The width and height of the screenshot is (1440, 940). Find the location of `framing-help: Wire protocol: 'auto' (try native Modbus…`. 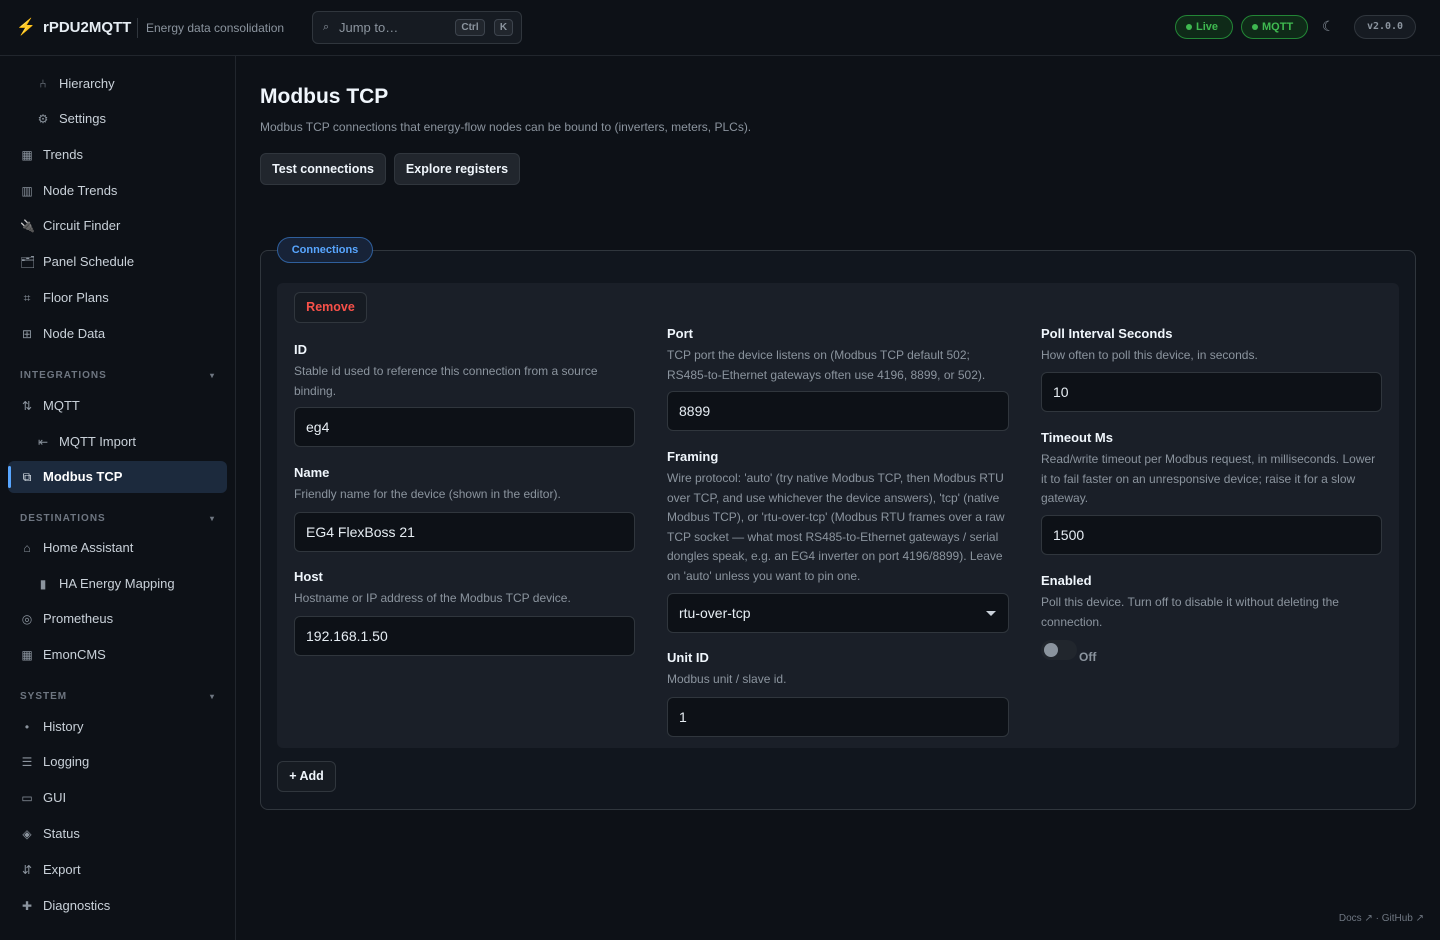

framing-help: Wire protocol: 'auto' (try native Modbus… is located at coordinates (836, 527).